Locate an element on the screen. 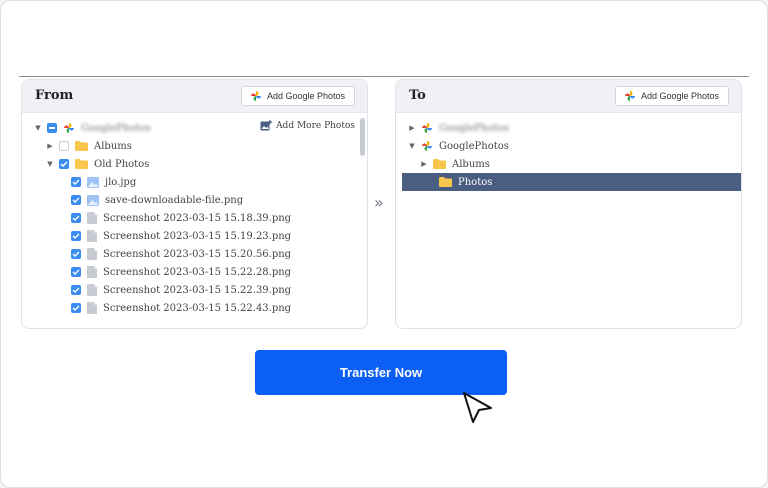 Image resolution: width=768 pixels, height=488 pixels. tree-item-albums: ▶ Albums is located at coordinates (194, 146).